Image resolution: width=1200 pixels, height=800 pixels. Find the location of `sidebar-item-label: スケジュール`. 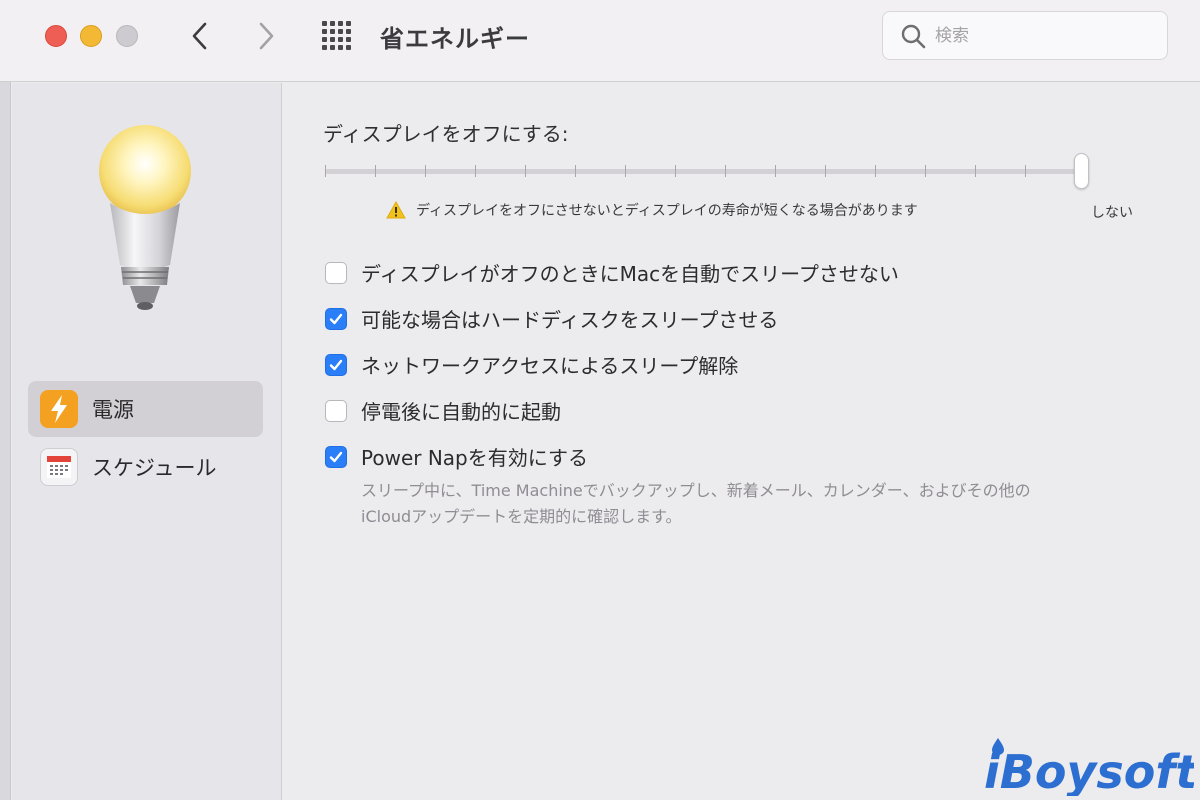

sidebar-item-label: スケジュール is located at coordinates (154, 468).